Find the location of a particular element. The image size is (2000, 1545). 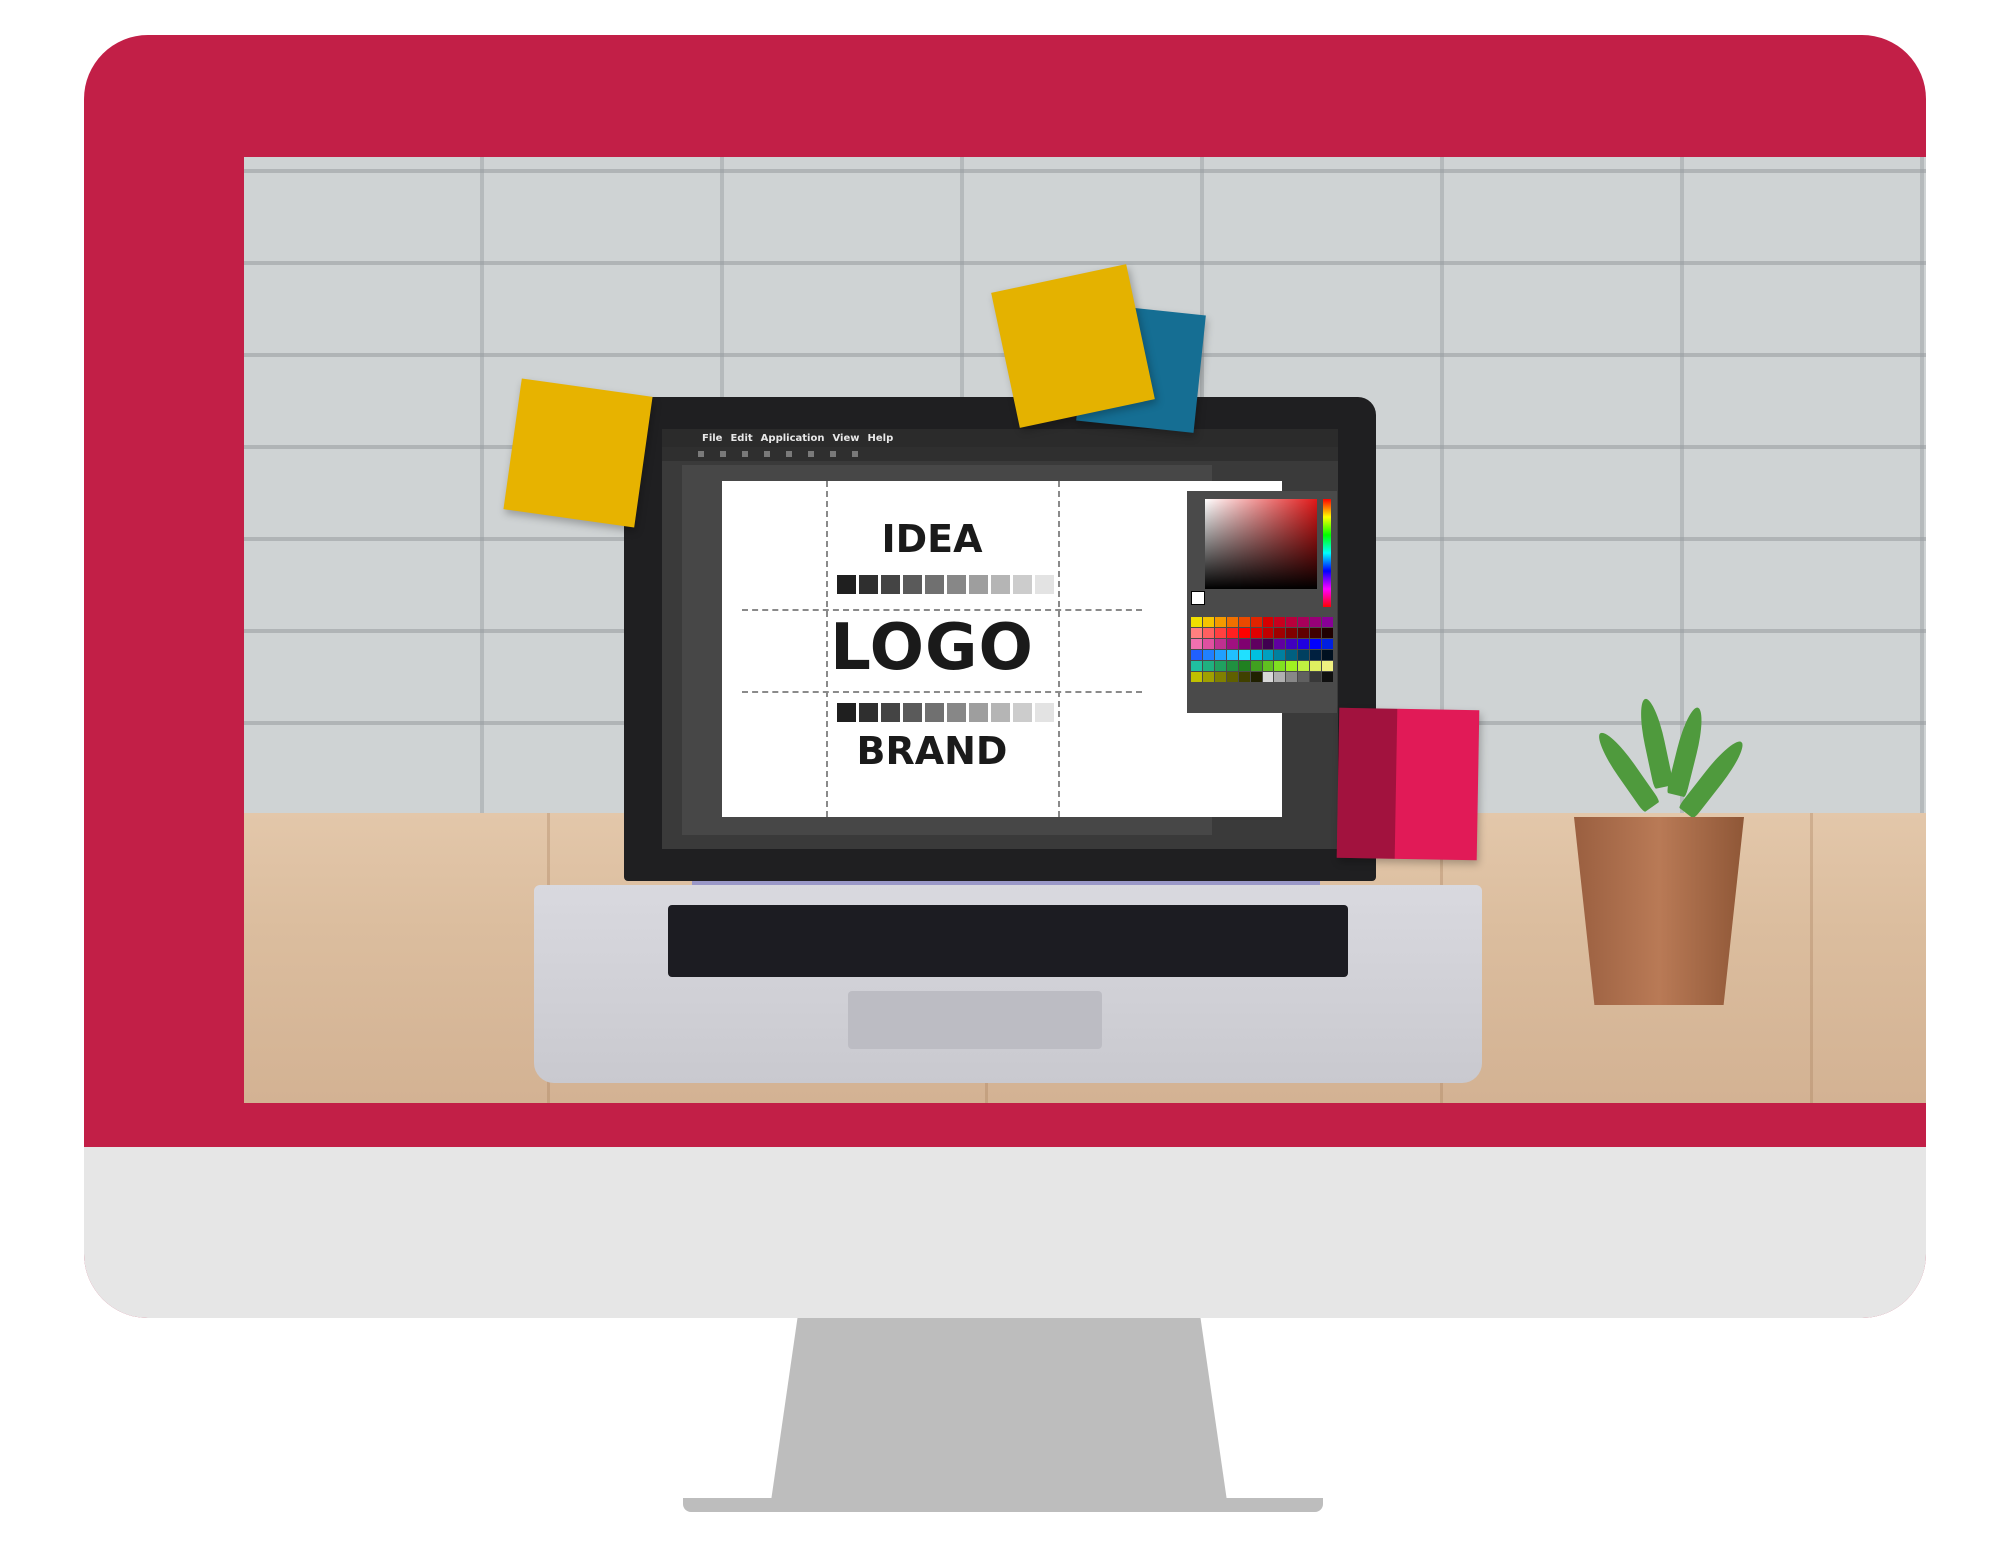

color-field is located at coordinates (1261, 544).